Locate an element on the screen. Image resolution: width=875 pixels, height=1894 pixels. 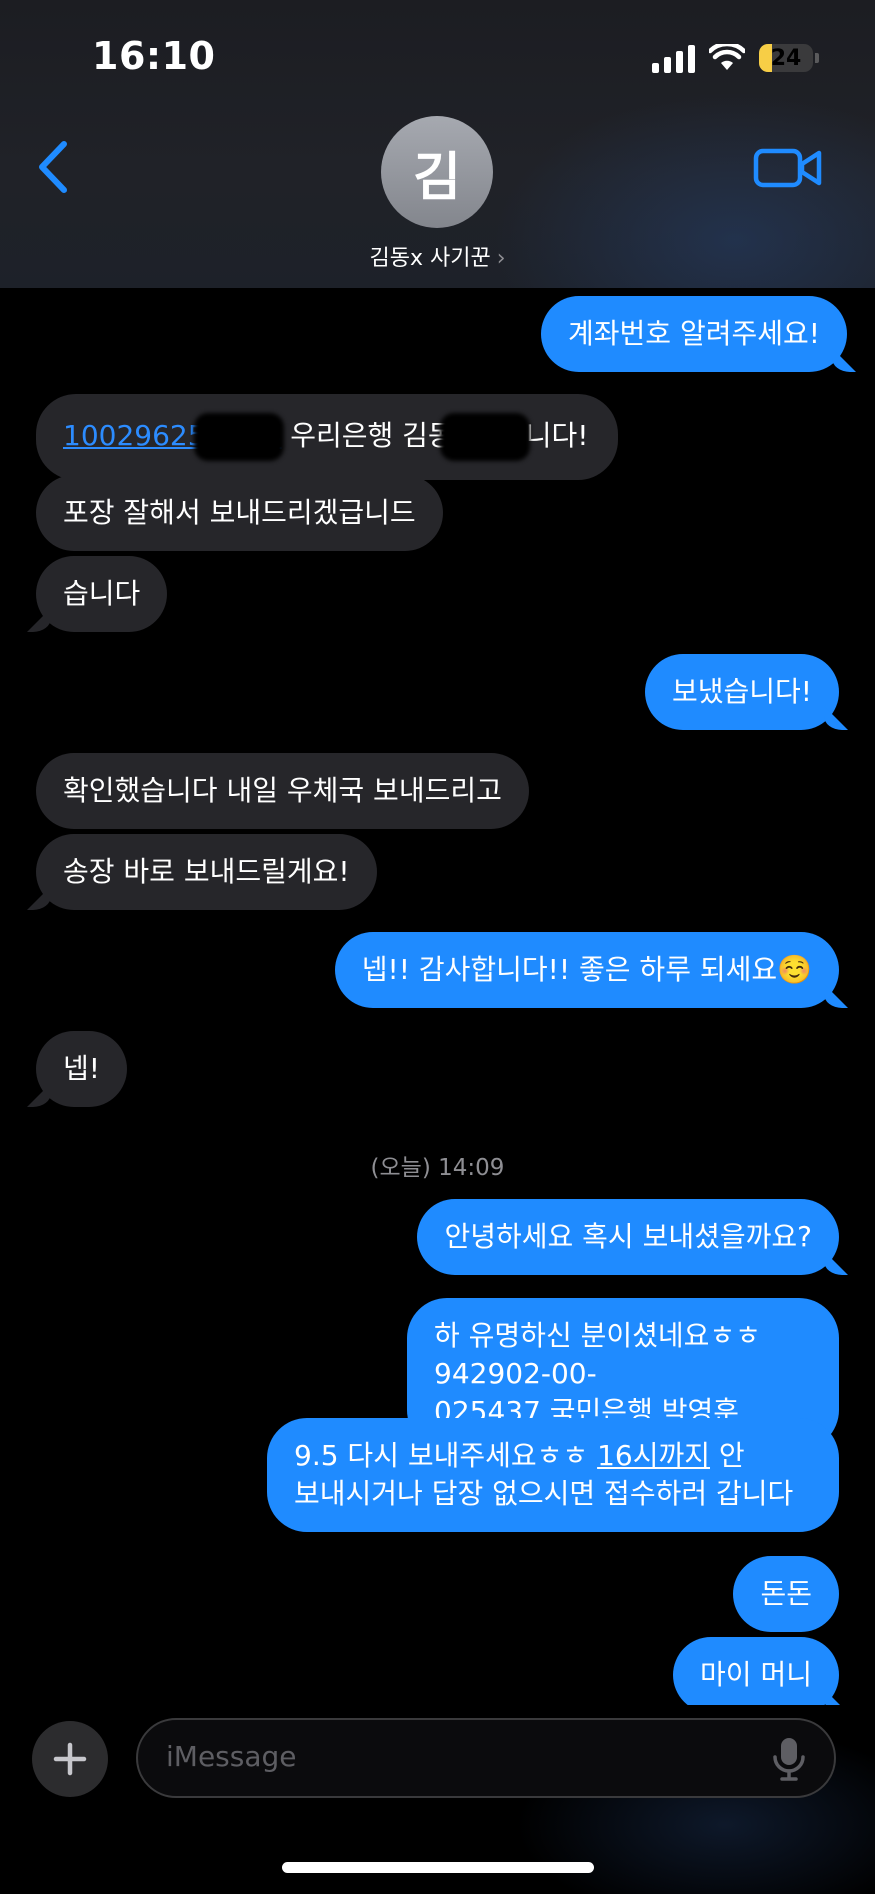
message-text: 습니다 is located at coordinates (102, 593).